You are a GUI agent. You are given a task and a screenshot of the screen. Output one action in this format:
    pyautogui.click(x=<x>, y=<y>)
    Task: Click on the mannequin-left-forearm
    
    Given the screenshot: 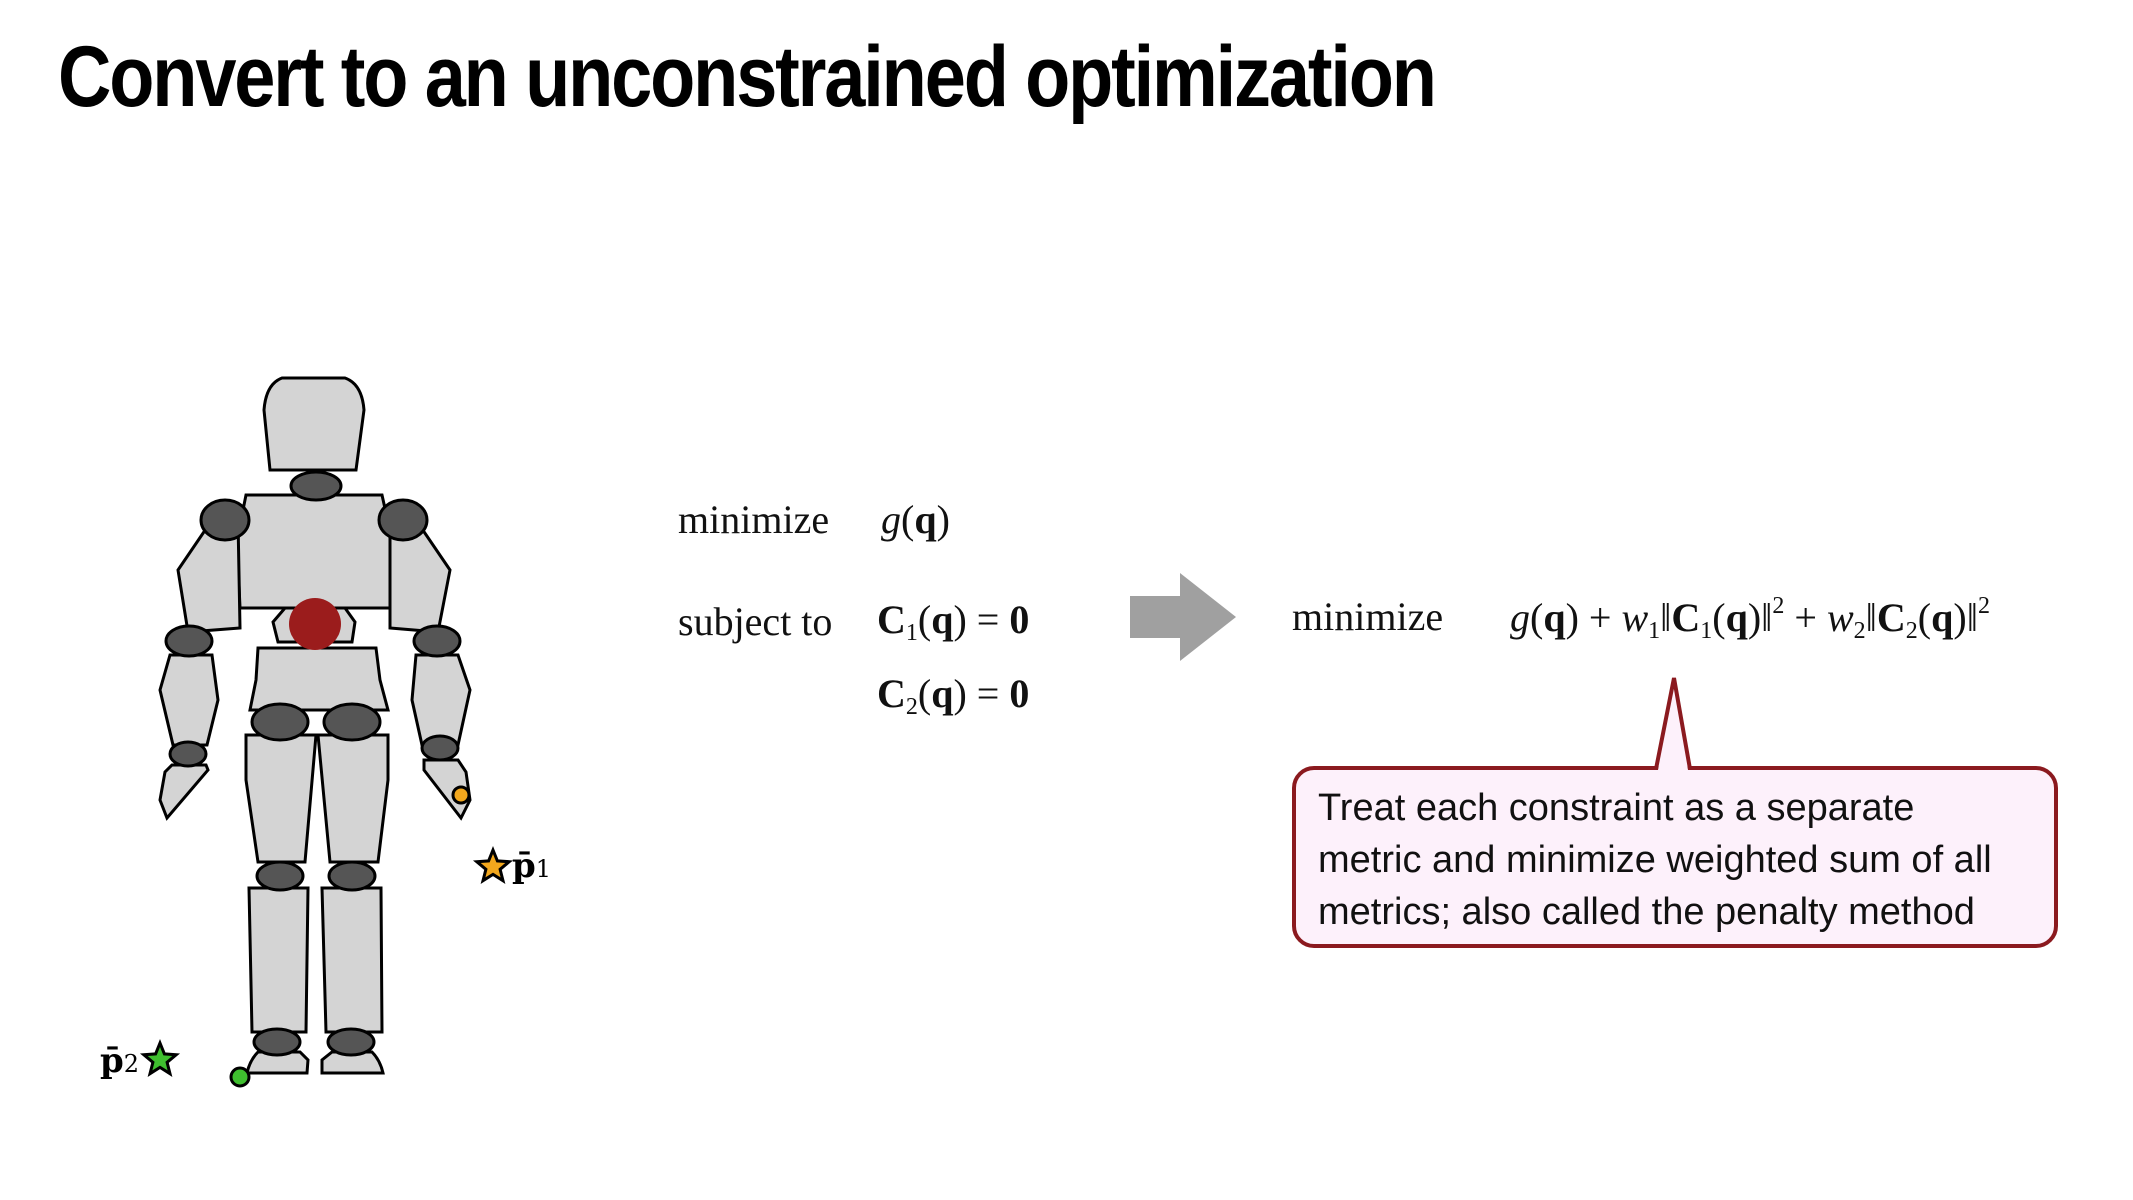 What is the action you would take?
    pyautogui.click(x=189, y=700)
    